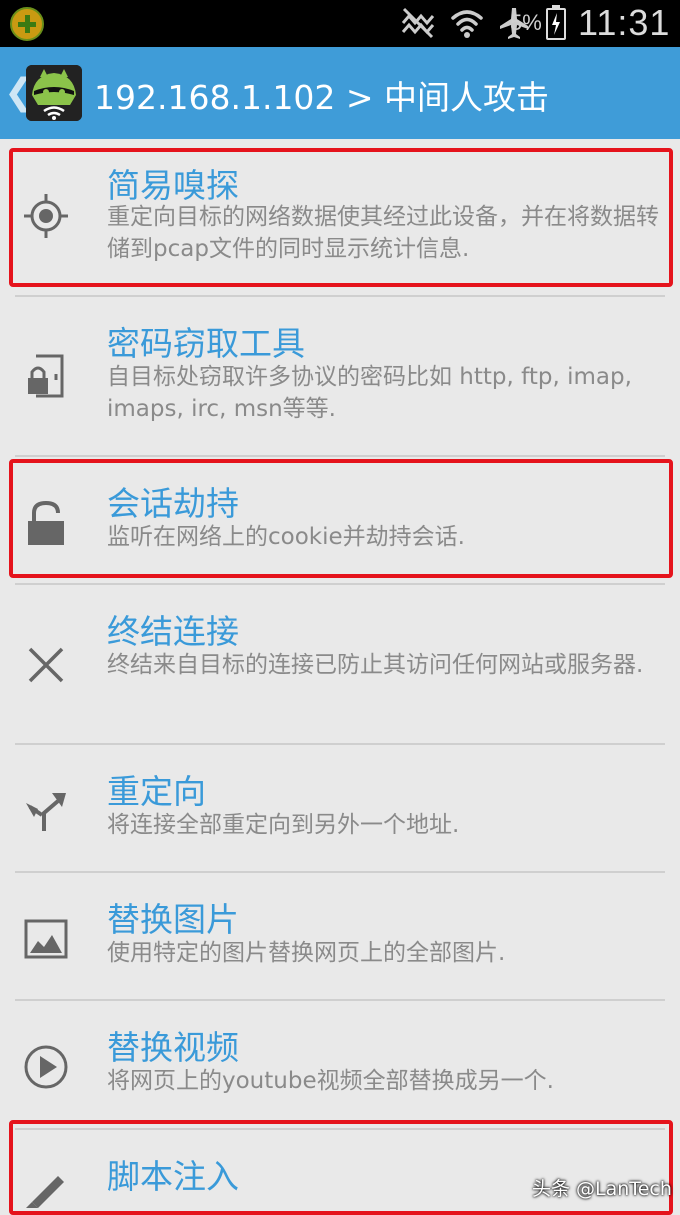 The height and width of the screenshot is (1215, 680). I want to click on status-bar: 5% 11:31, so click(340, 23).